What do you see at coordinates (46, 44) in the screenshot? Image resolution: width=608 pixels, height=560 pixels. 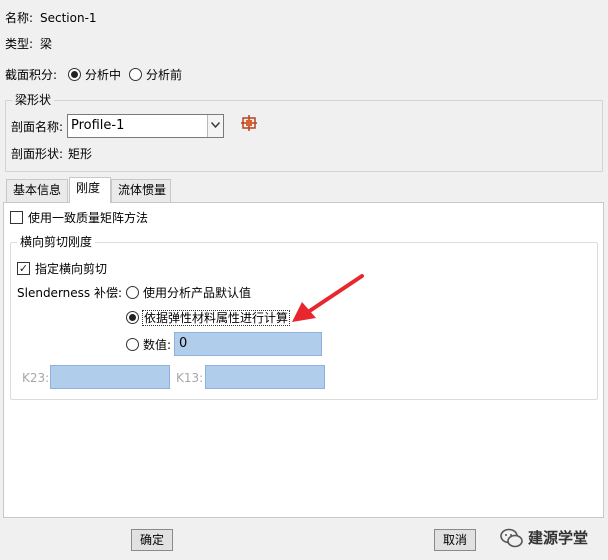 I see `type-value: 梁` at bounding box center [46, 44].